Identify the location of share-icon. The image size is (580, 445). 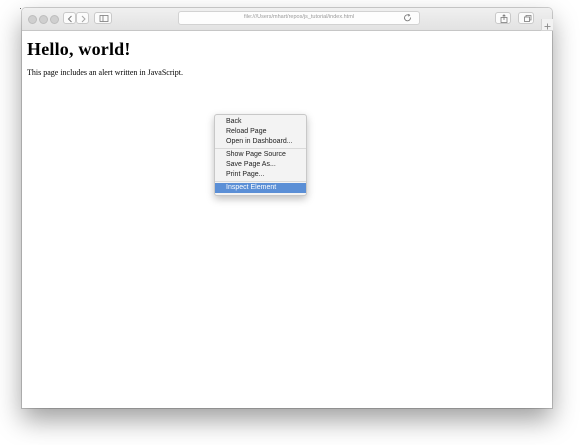
(504, 18).